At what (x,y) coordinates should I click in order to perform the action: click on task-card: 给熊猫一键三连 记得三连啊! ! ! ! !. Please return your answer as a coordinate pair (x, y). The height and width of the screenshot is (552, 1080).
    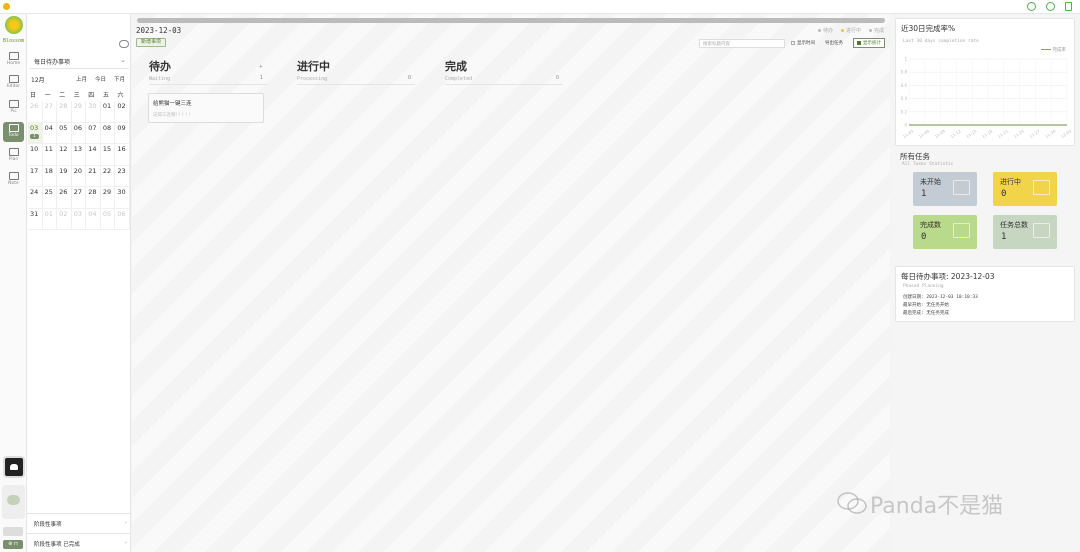
    Looking at the image, I should click on (206, 108).